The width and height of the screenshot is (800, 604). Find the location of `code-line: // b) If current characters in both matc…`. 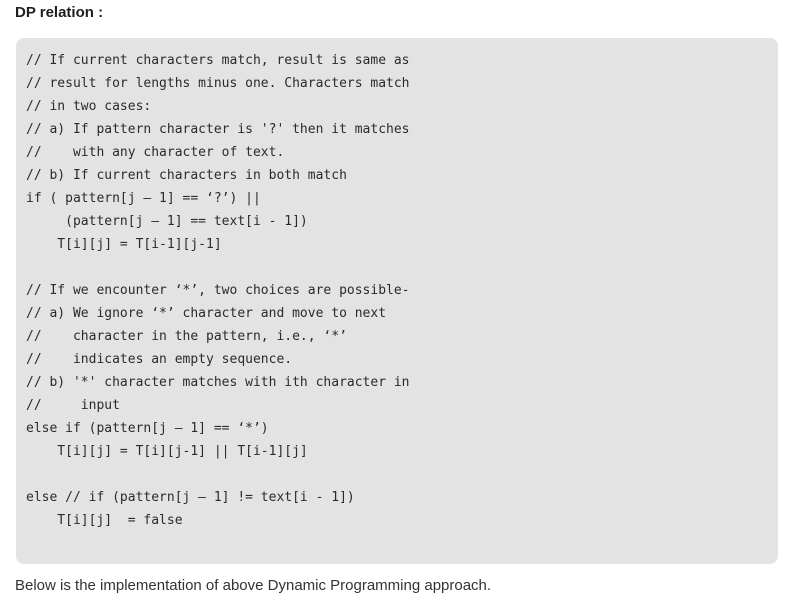

code-line: // b) If current characters in both matc… is located at coordinates (186, 175).